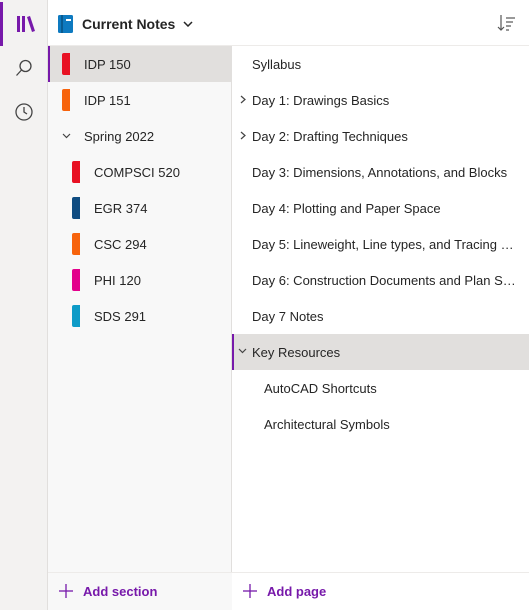  What do you see at coordinates (288, 316) in the screenshot?
I see `page-label: Day 7 Notes` at bounding box center [288, 316].